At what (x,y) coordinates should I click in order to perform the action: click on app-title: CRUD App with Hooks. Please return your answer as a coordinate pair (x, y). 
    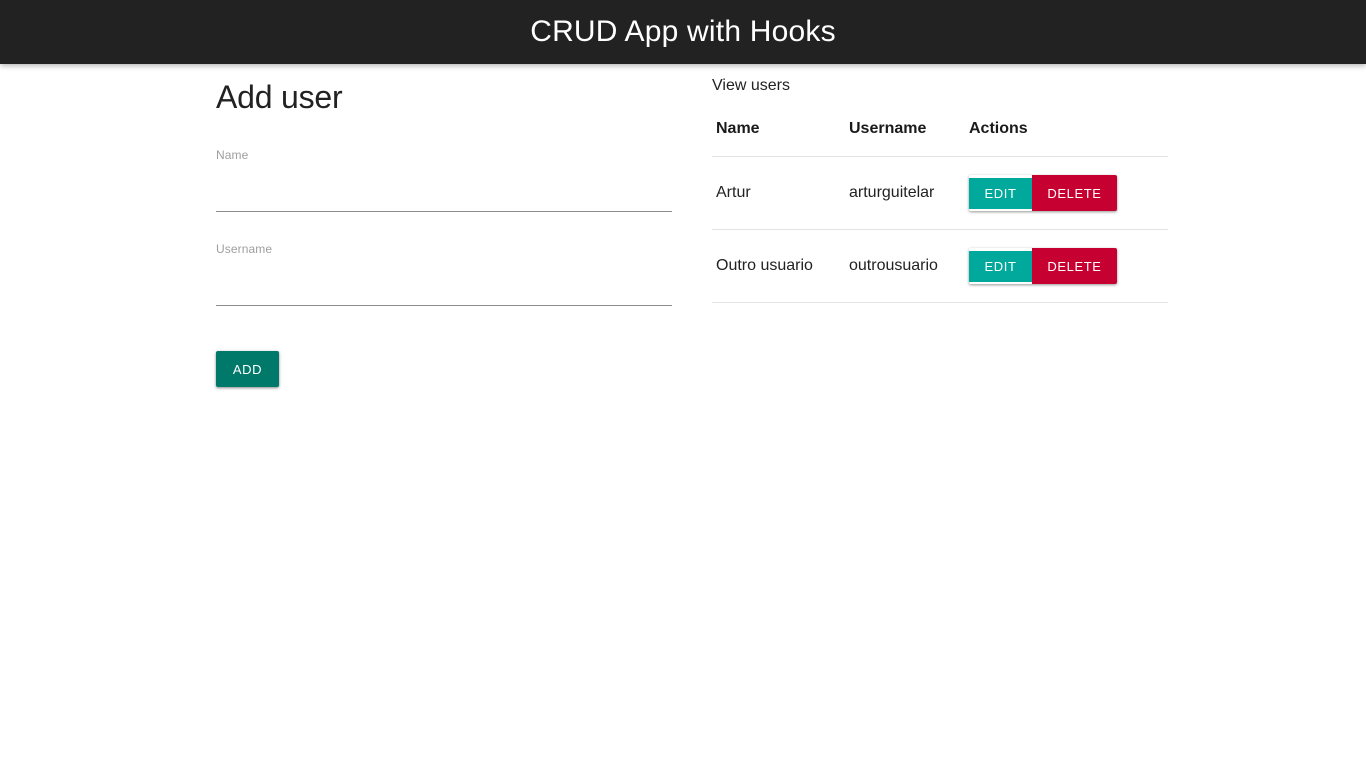
    Looking at the image, I should click on (683, 31).